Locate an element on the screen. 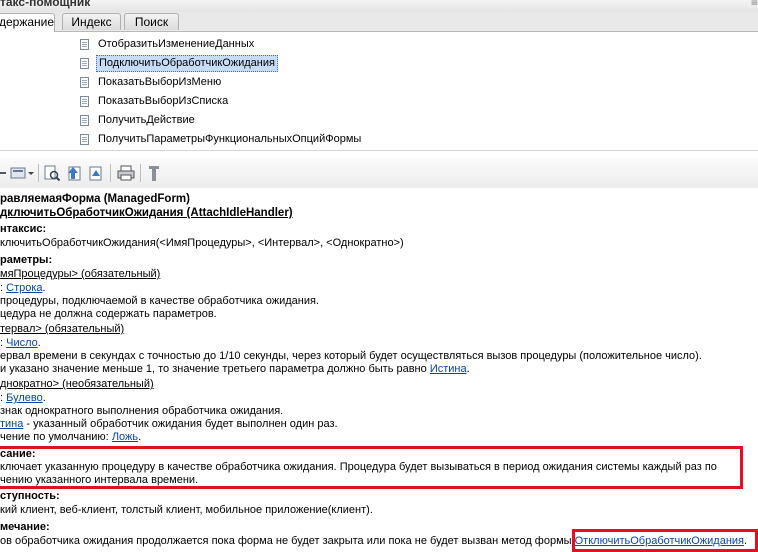 This screenshot has height=552, width=758. tab-index: Индекс is located at coordinates (91, 21).